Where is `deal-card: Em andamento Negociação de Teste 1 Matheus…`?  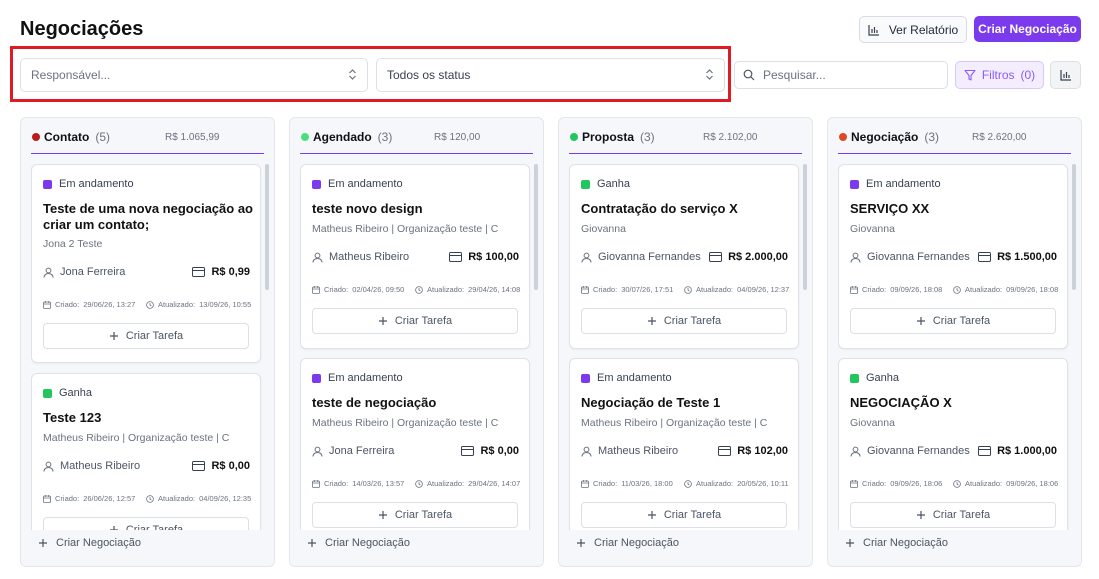
deal-card: Em andamento Negociação de Teste 1 Matheus… is located at coordinates (684, 444).